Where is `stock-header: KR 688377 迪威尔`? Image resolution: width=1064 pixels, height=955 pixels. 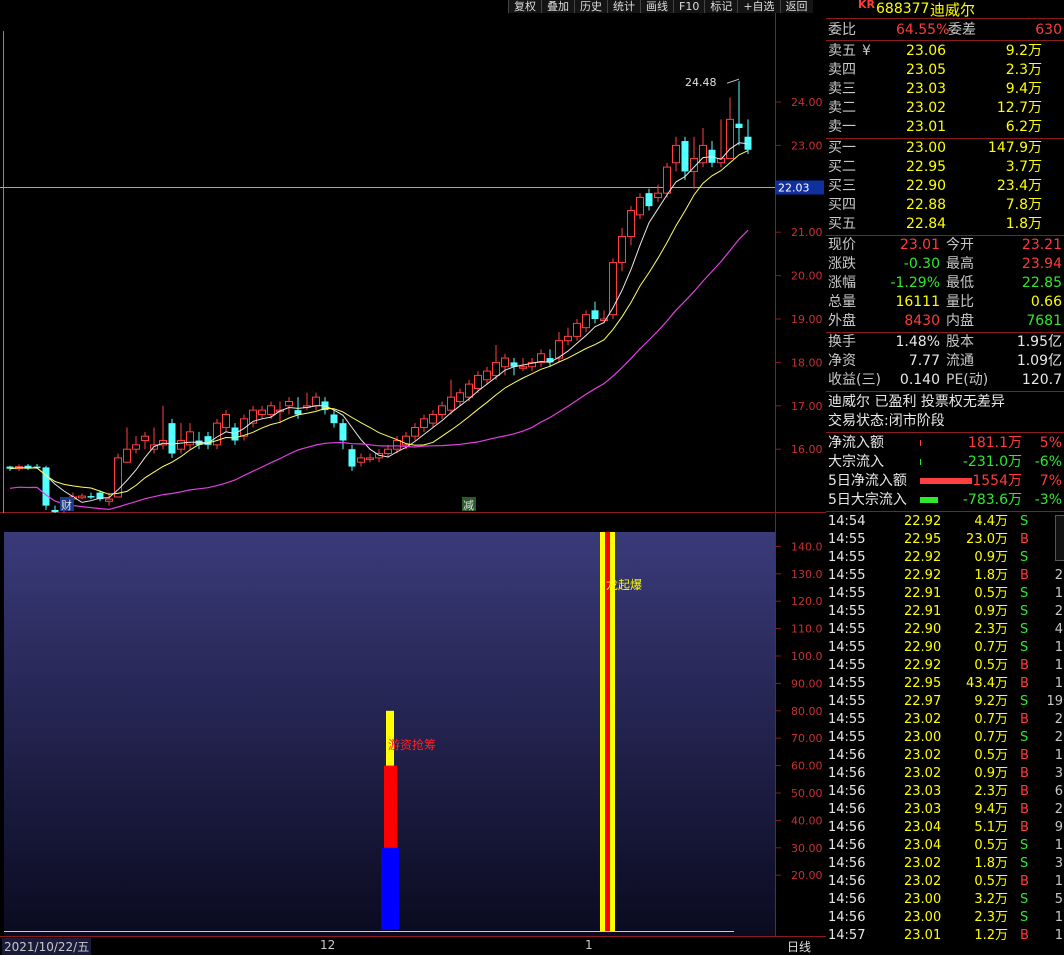
stock-header: KR 688377 迪威尔 is located at coordinates (945, 9).